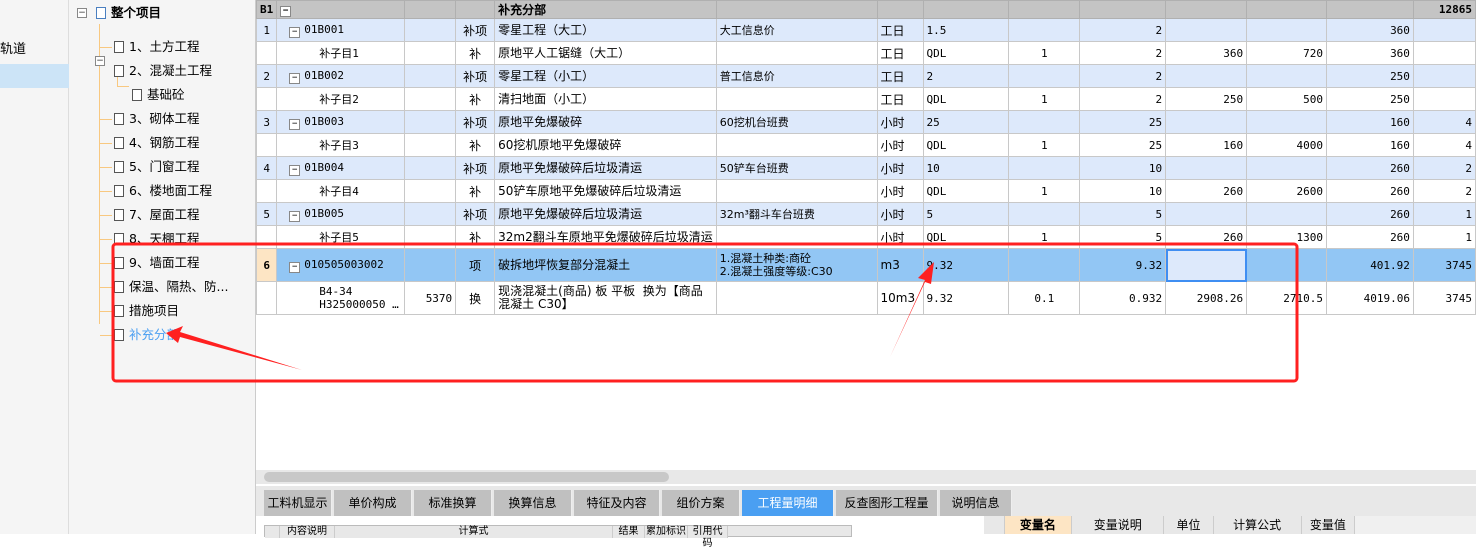  I want to click on arrow-to-tree, so click(234, 348).